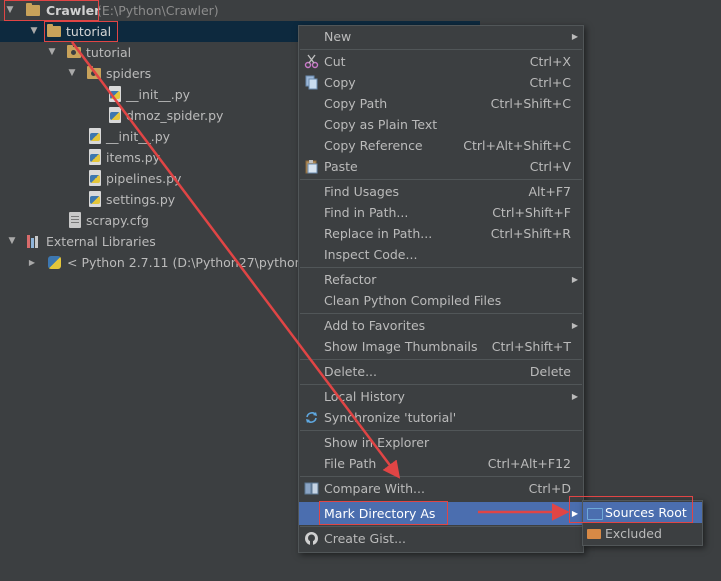 This screenshot has width=721, height=581. What do you see at coordinates (129, 73) in the screenshot?
I see `tree-item-label: spiders` at bounding box center [129, 73].